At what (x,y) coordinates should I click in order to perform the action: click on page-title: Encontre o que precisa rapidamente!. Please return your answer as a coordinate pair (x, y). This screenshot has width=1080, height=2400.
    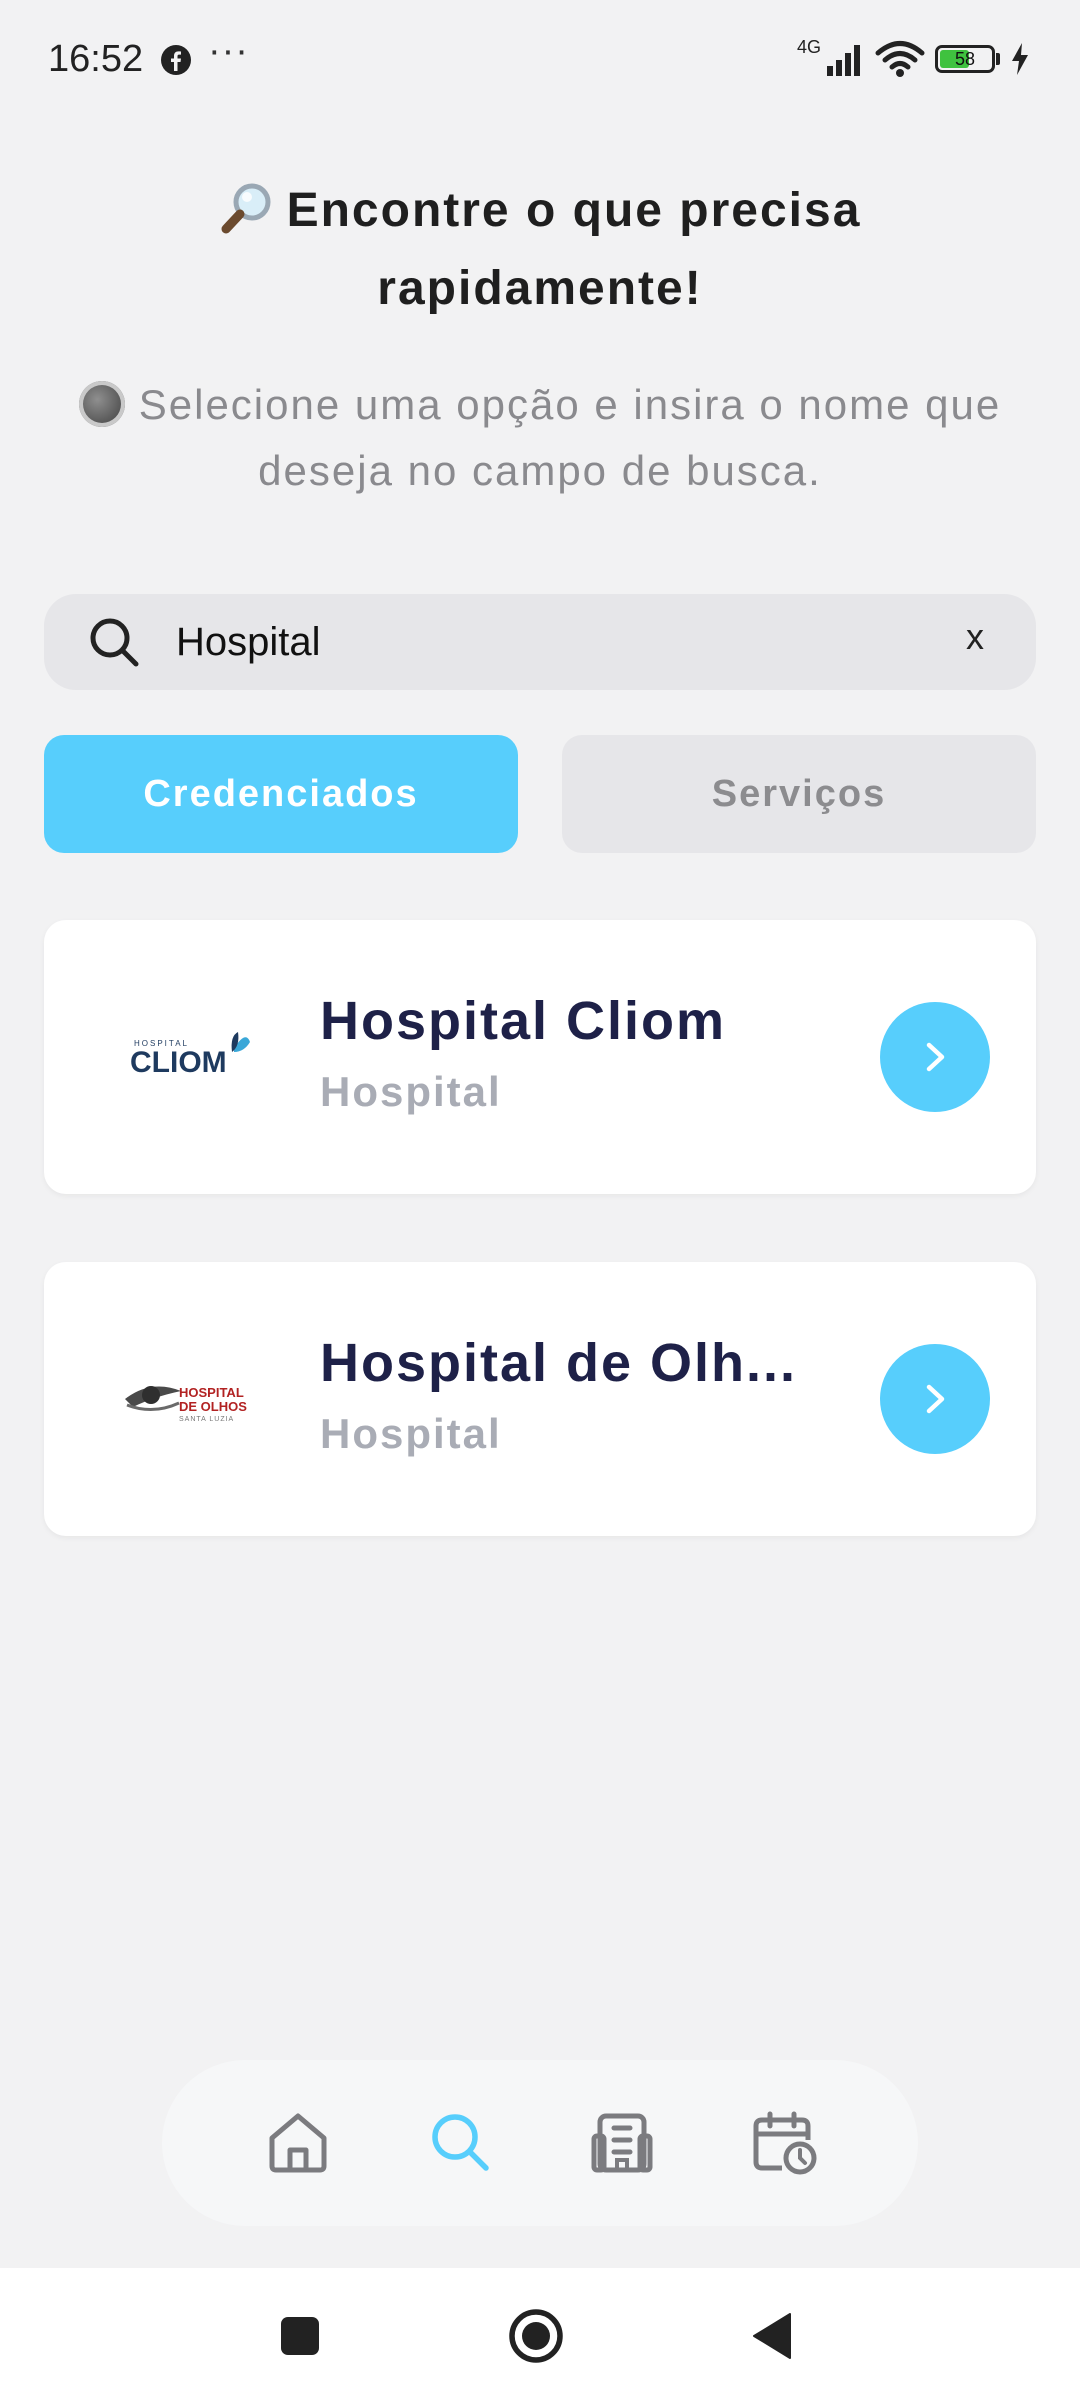
    Looking at the image, I should click on (540, 250).